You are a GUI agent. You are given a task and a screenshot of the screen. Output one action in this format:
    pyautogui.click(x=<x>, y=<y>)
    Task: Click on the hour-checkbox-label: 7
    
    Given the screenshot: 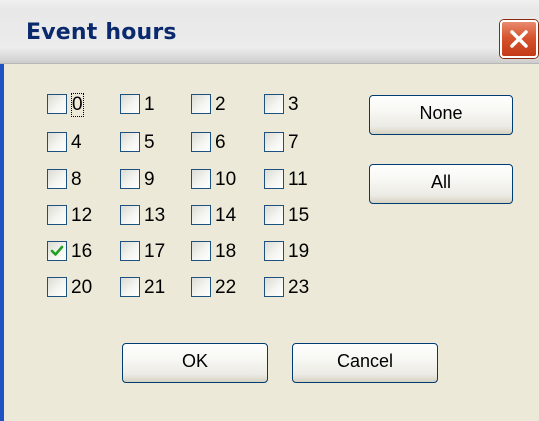 What is the action you would take?
    pyautogui.click(x=293, y=142)
    